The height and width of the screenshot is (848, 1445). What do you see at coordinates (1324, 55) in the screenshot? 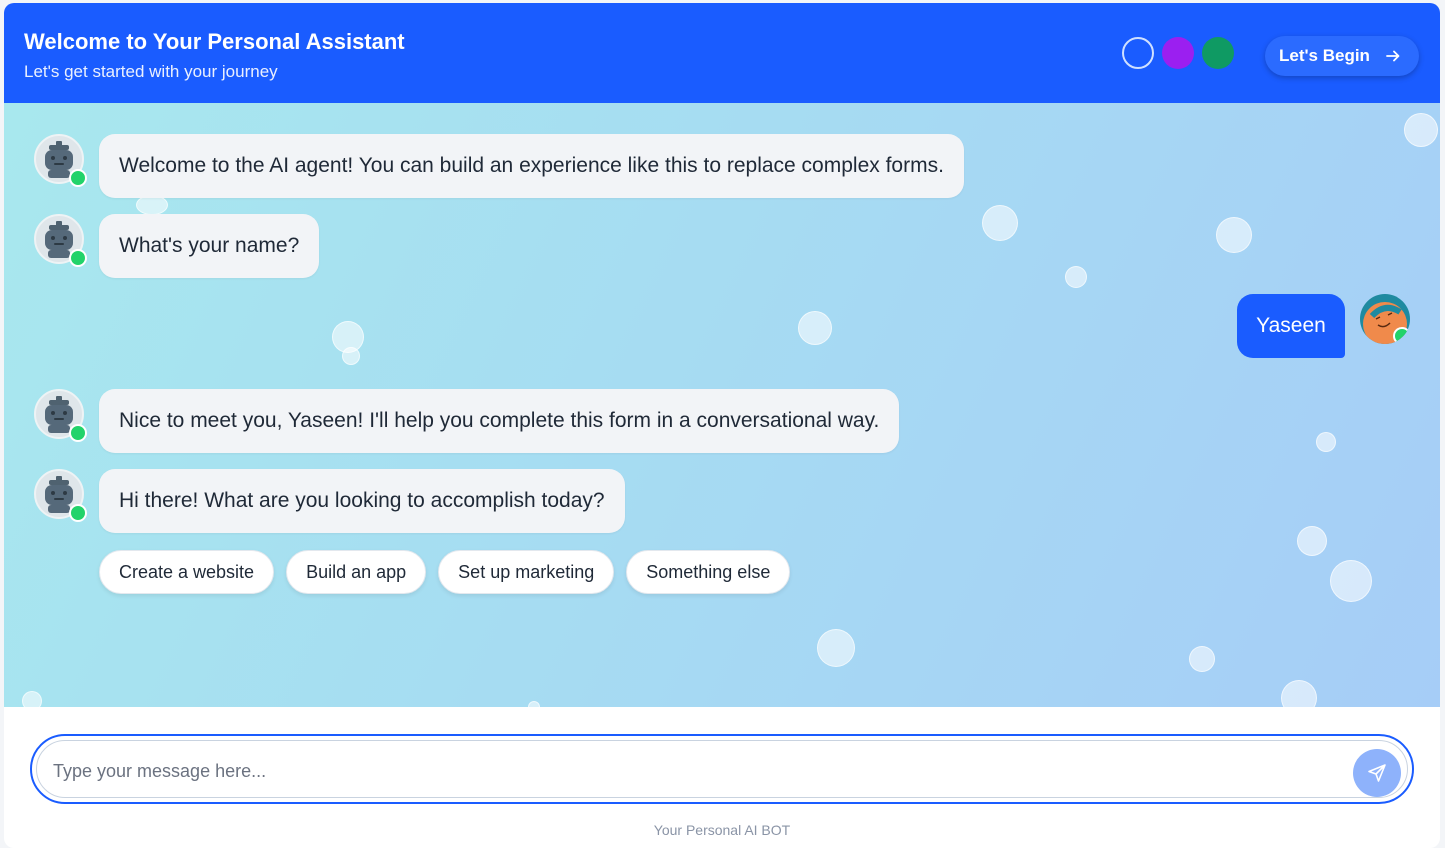
I see `lets-begin-label: Let's Begin` at bounding box center [1324, 55].